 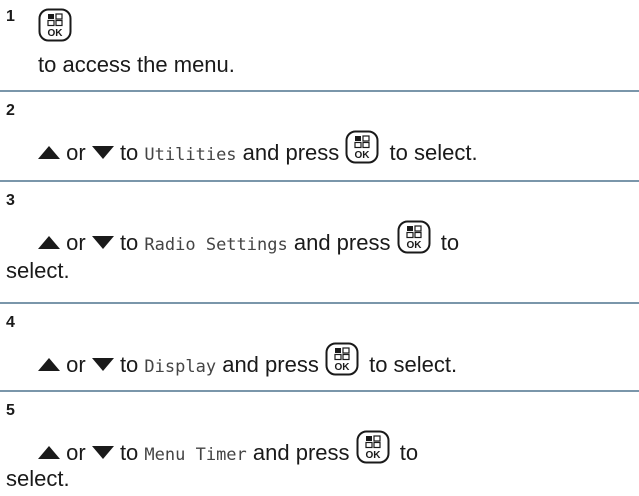 What do you see at coordinates (10, 200) in the screenshot?
I see `step-number: 3` at bounding box center [10, 200].